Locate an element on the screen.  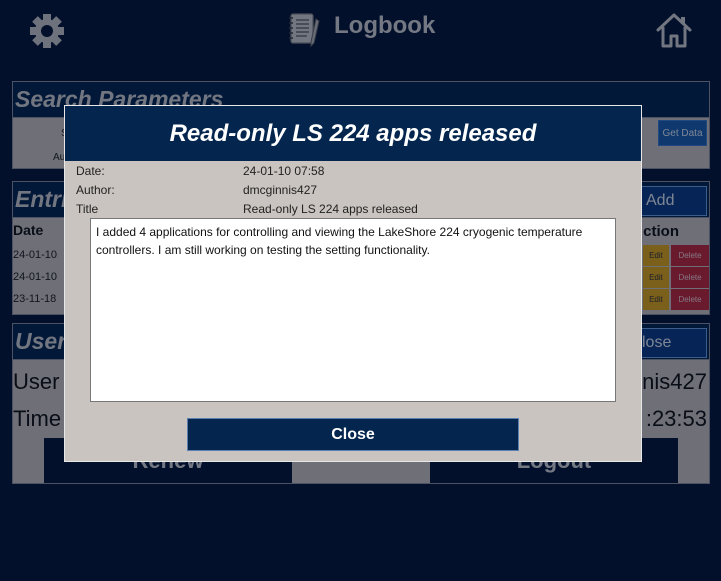
title-label: Title is located at coordinates (87, 209).